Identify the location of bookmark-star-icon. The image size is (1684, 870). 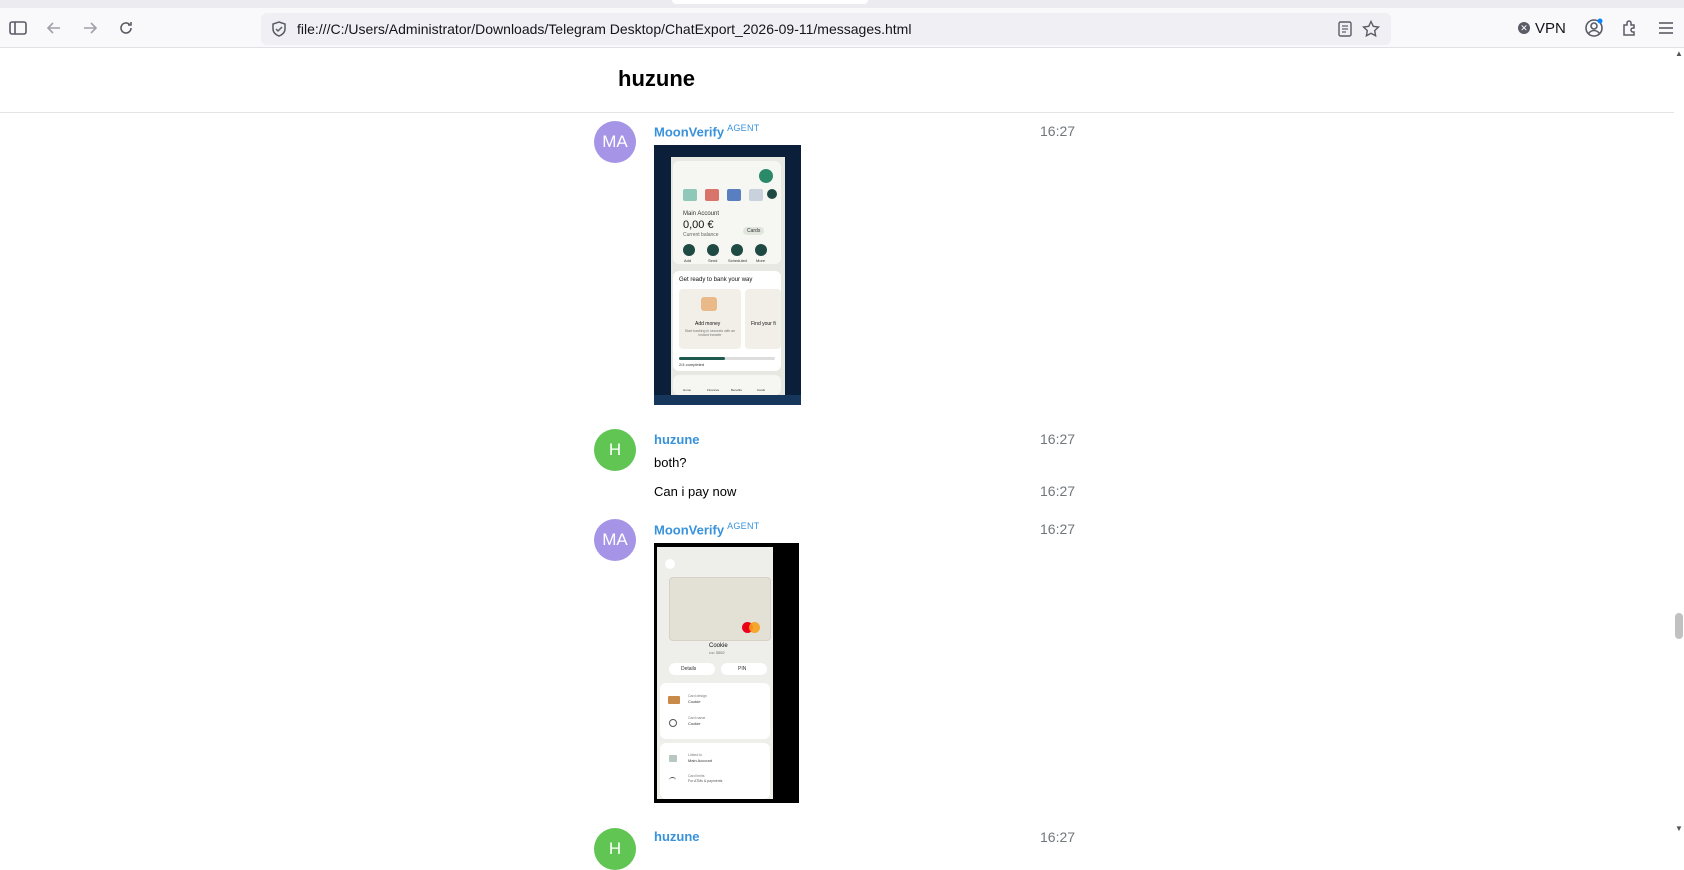
(1371, 29).